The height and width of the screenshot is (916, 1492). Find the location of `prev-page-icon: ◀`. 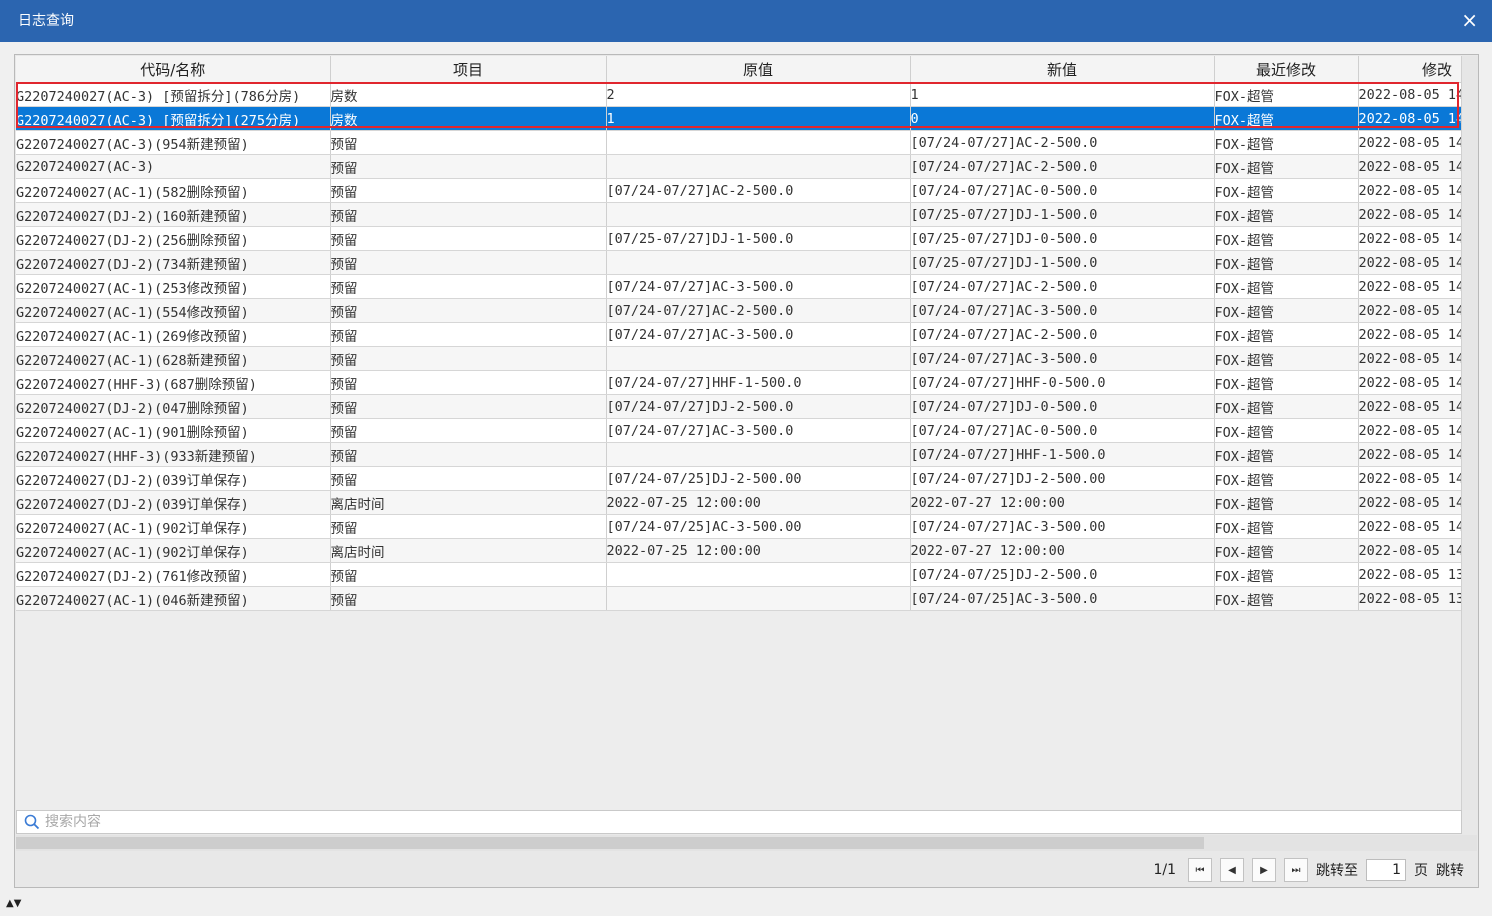

prev-page-icon: ◀ is located at coordinates (1232, 870).